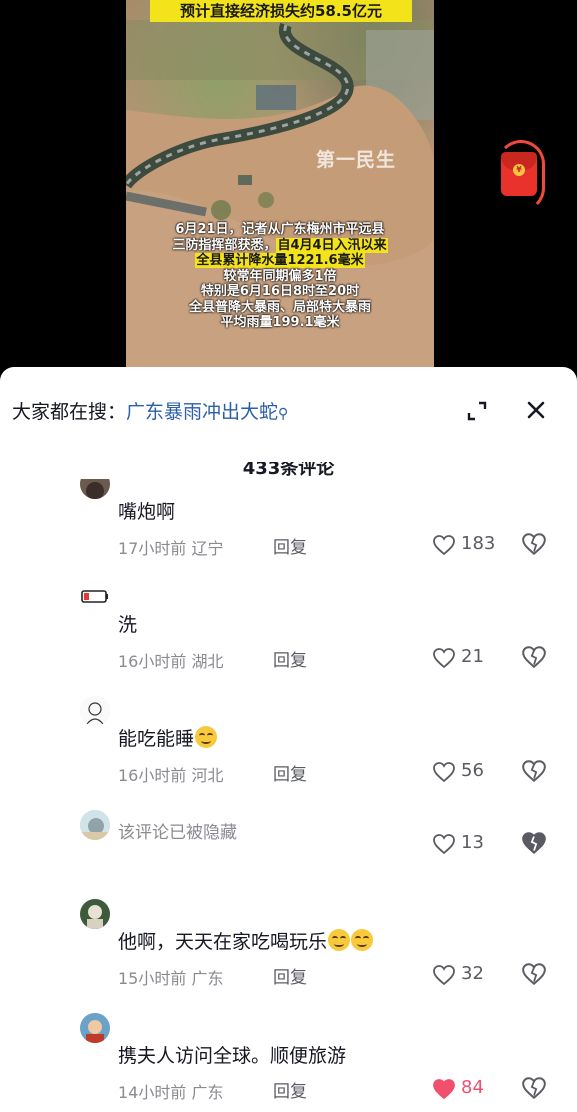 This screenshot has width=577, height=1112. Describe the element at coordinates (224, 245) in the screenshot. I see `subtitle-text: 三防指挥部获悉，` at that location.